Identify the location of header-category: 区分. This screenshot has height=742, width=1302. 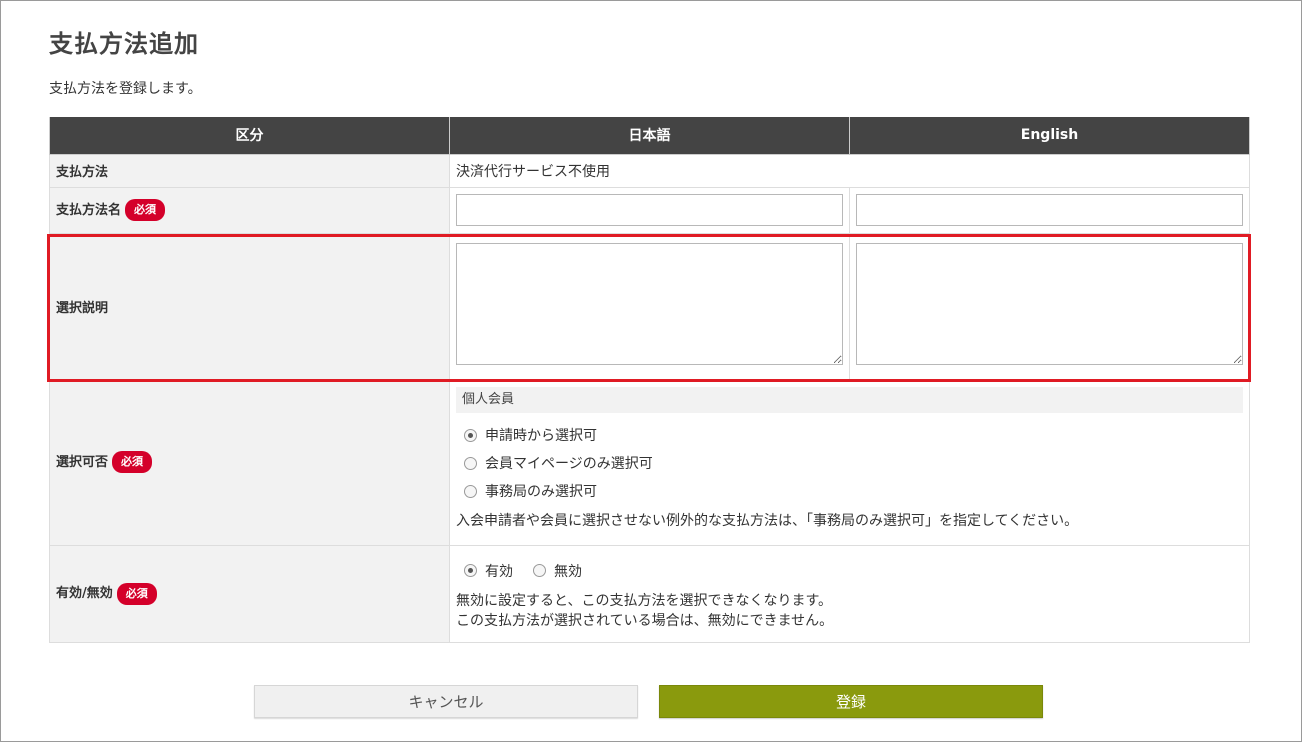
(249, 136).